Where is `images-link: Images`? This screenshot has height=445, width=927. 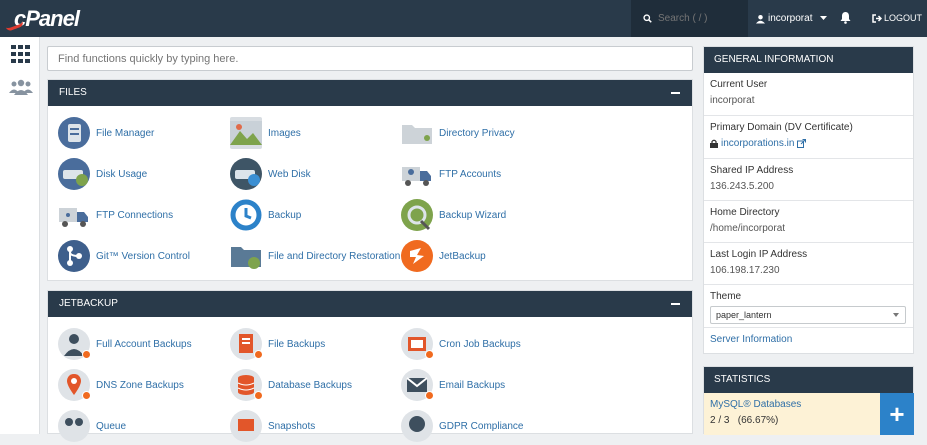 images-link: Images is located at coordinates (265, 133).